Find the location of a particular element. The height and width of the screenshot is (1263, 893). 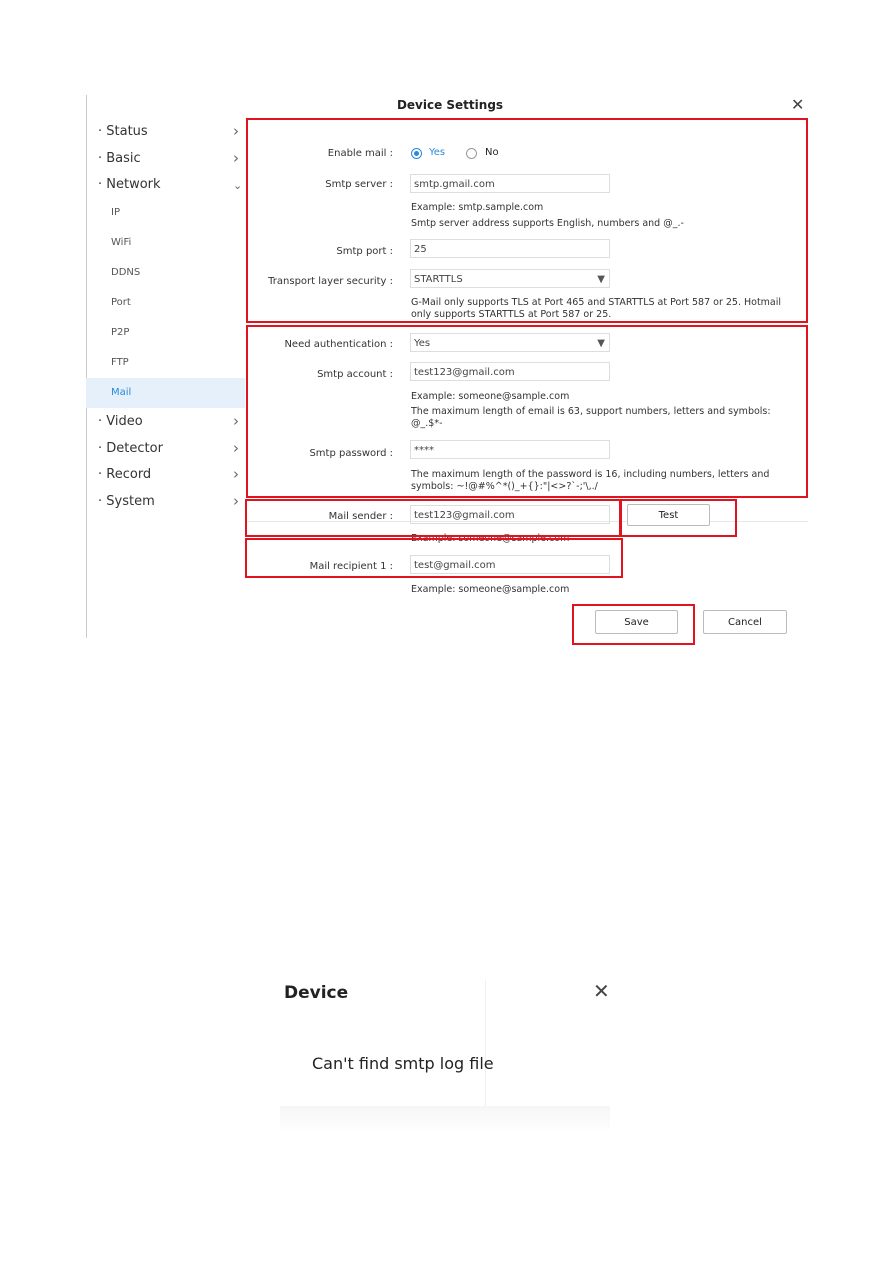

cancel-button: Cancel is located at coordinates (745, 622).